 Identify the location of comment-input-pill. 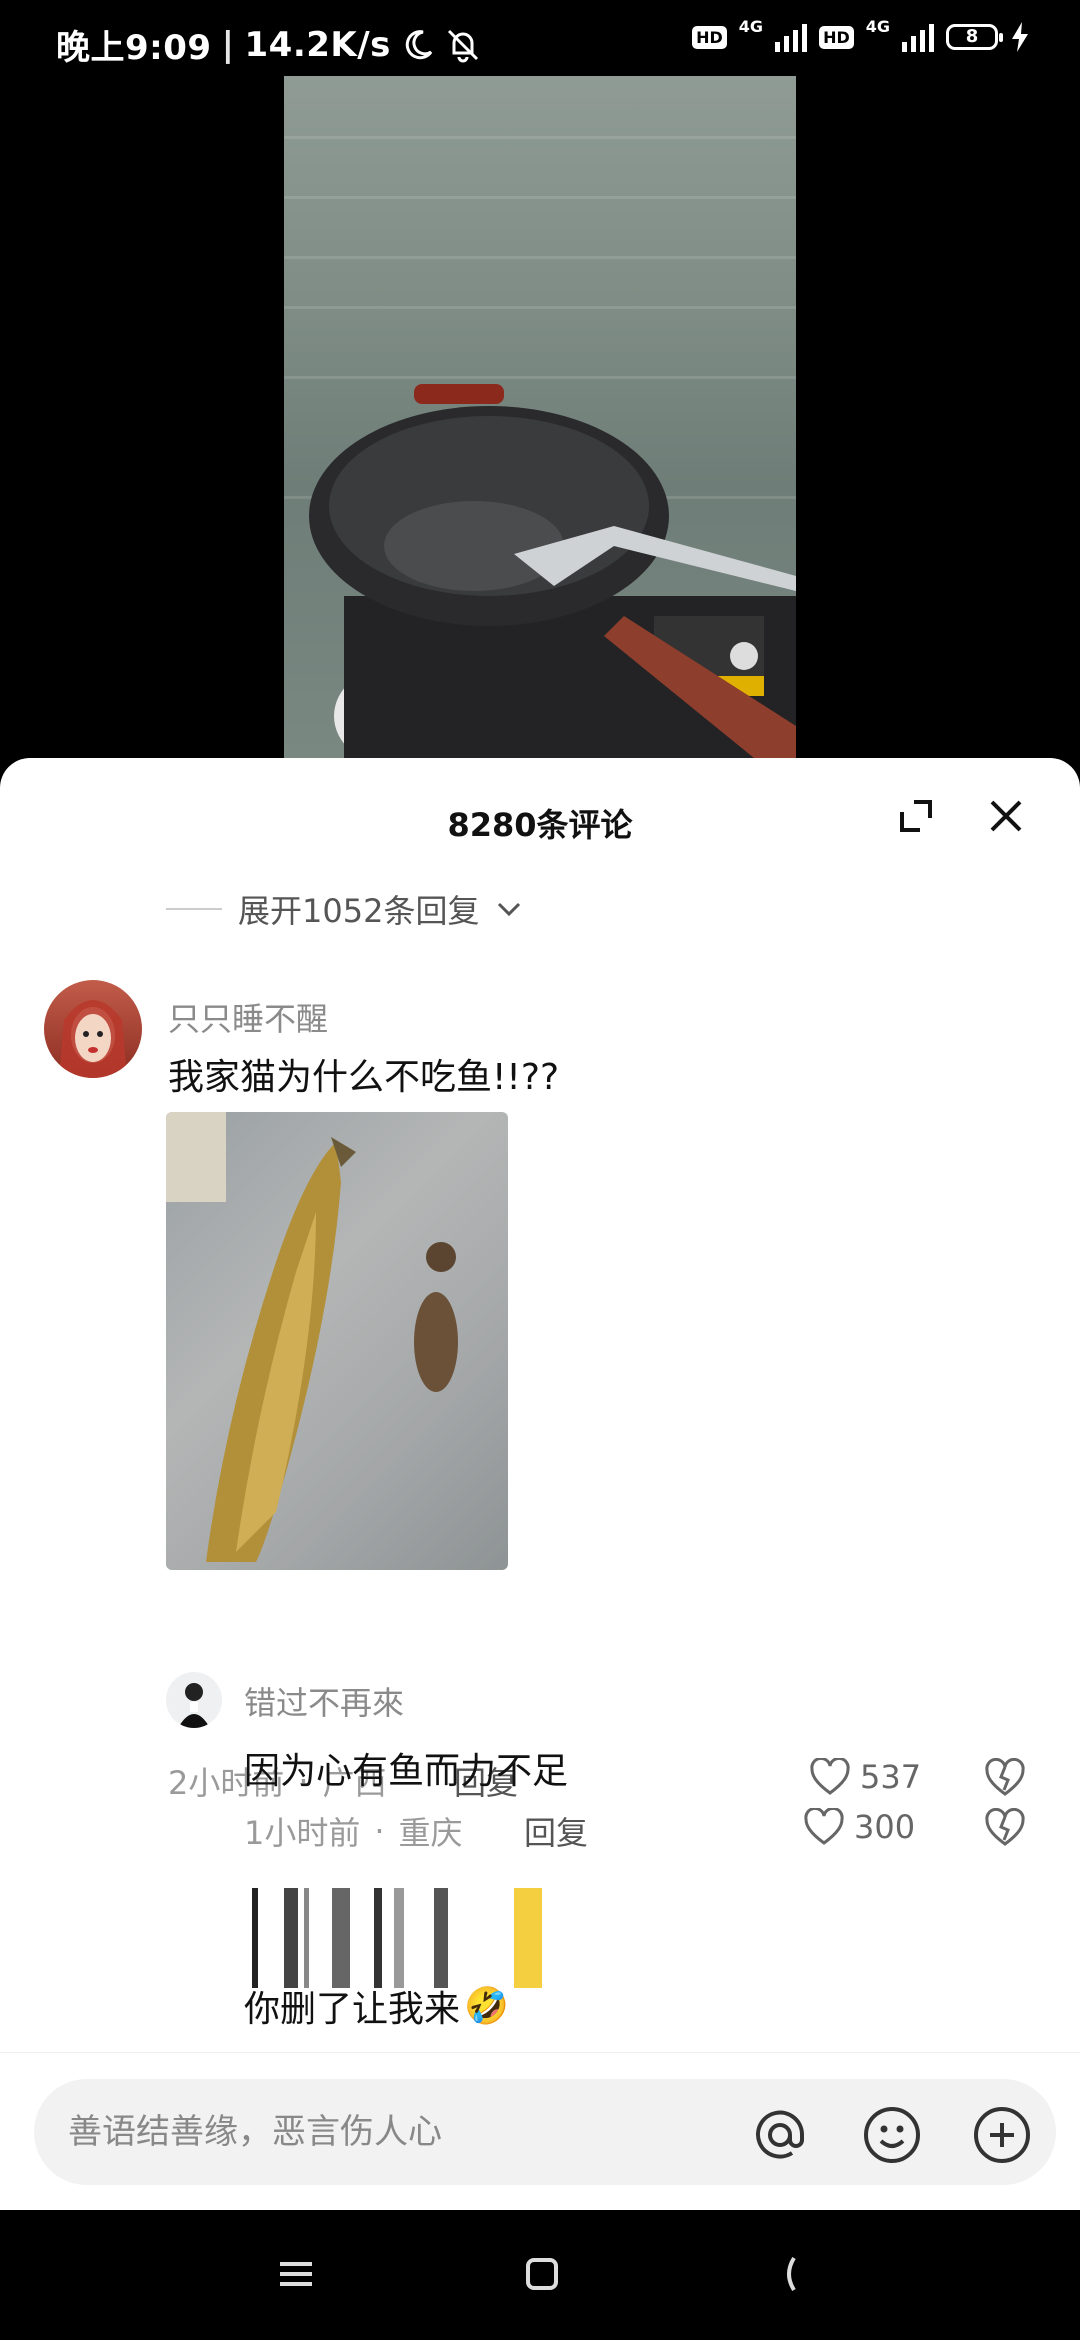
(545, 2132).